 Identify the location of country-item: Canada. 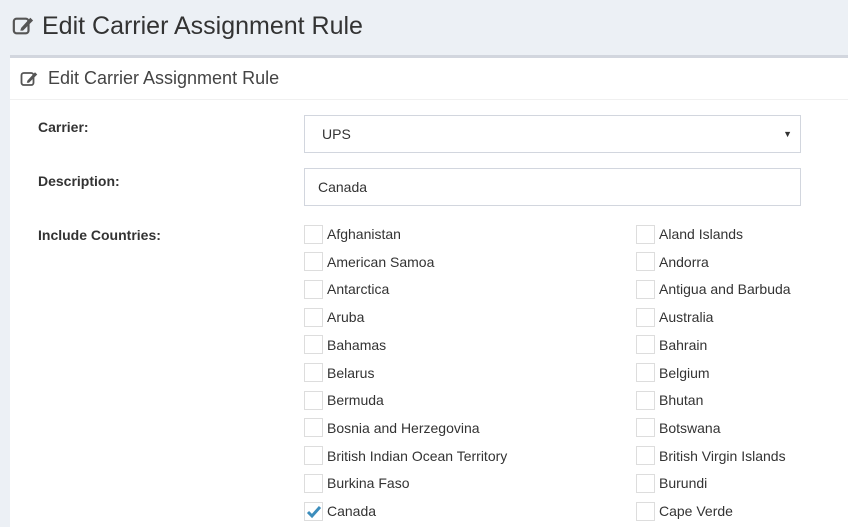
(340, 511).